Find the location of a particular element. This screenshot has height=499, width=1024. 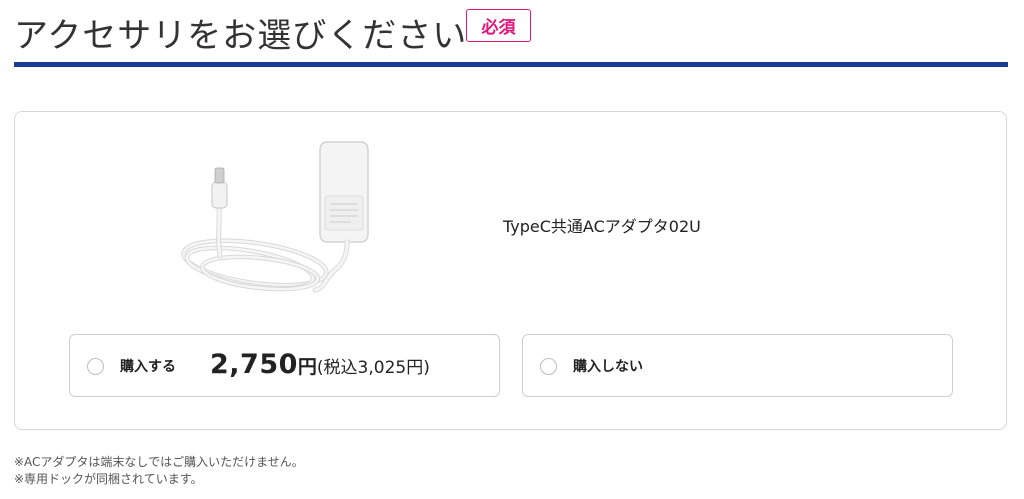

required-badge: 必須 is located at coordinates (498, 25).